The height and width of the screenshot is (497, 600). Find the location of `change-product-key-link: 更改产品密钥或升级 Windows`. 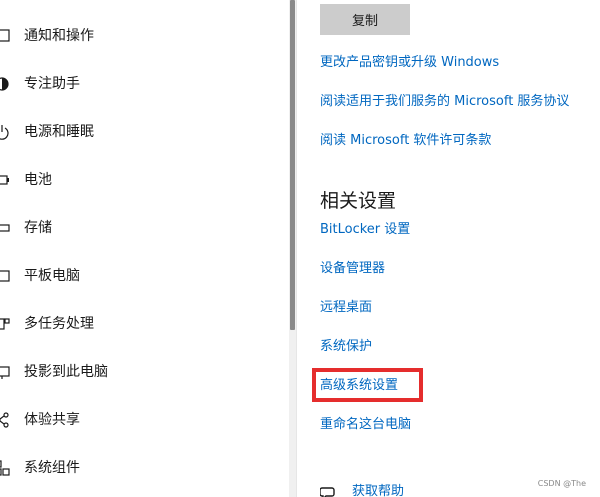

change-product-key-link: 更改产品密钥或升级 Windows is located at coordinates (409, 63).